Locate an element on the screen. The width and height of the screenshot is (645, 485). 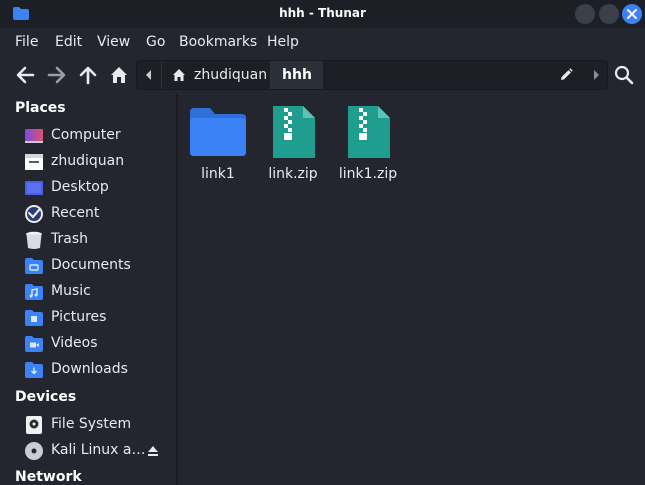
sidebar-item-home: zhudiquan is located at coordinates (88, 162).